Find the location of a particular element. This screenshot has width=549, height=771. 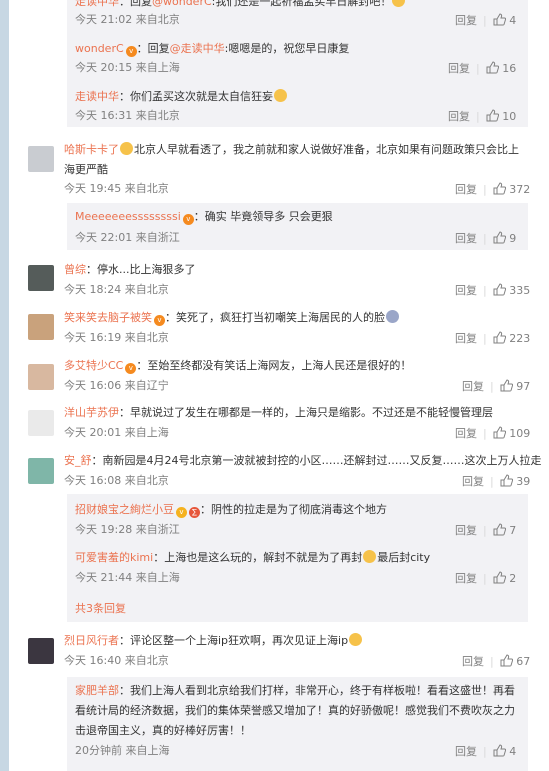

comment-meta: 今天 18:24 来自北京 is located at coordinates (116, 289).